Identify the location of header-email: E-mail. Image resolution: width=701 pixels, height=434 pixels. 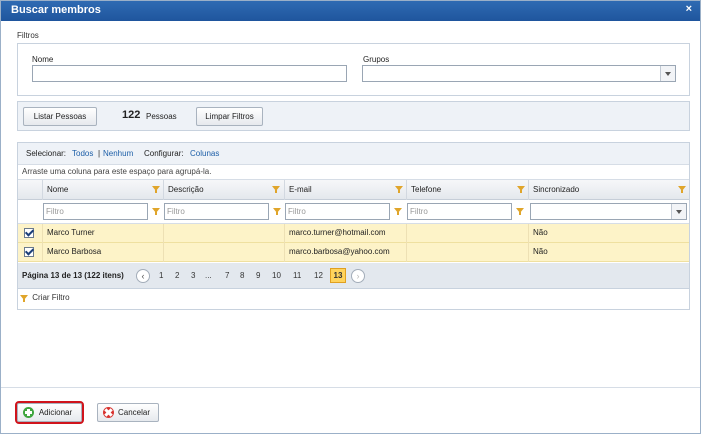
(345, 190).